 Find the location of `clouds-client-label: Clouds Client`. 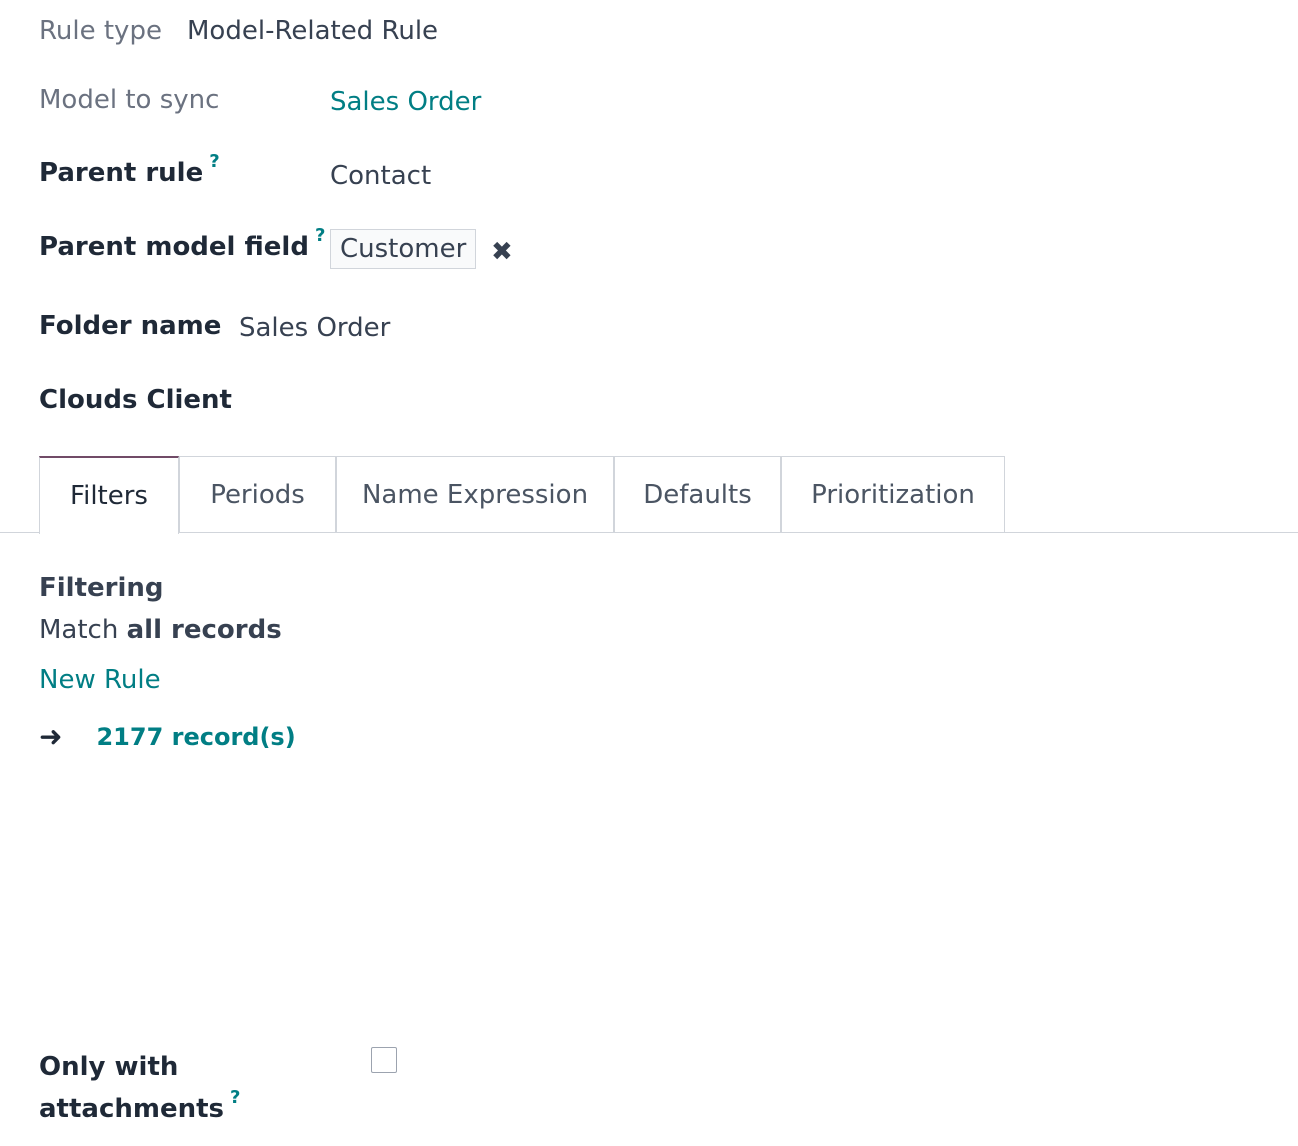

clouds-client-label: Clouds Client is located at coordinates (135, 400).